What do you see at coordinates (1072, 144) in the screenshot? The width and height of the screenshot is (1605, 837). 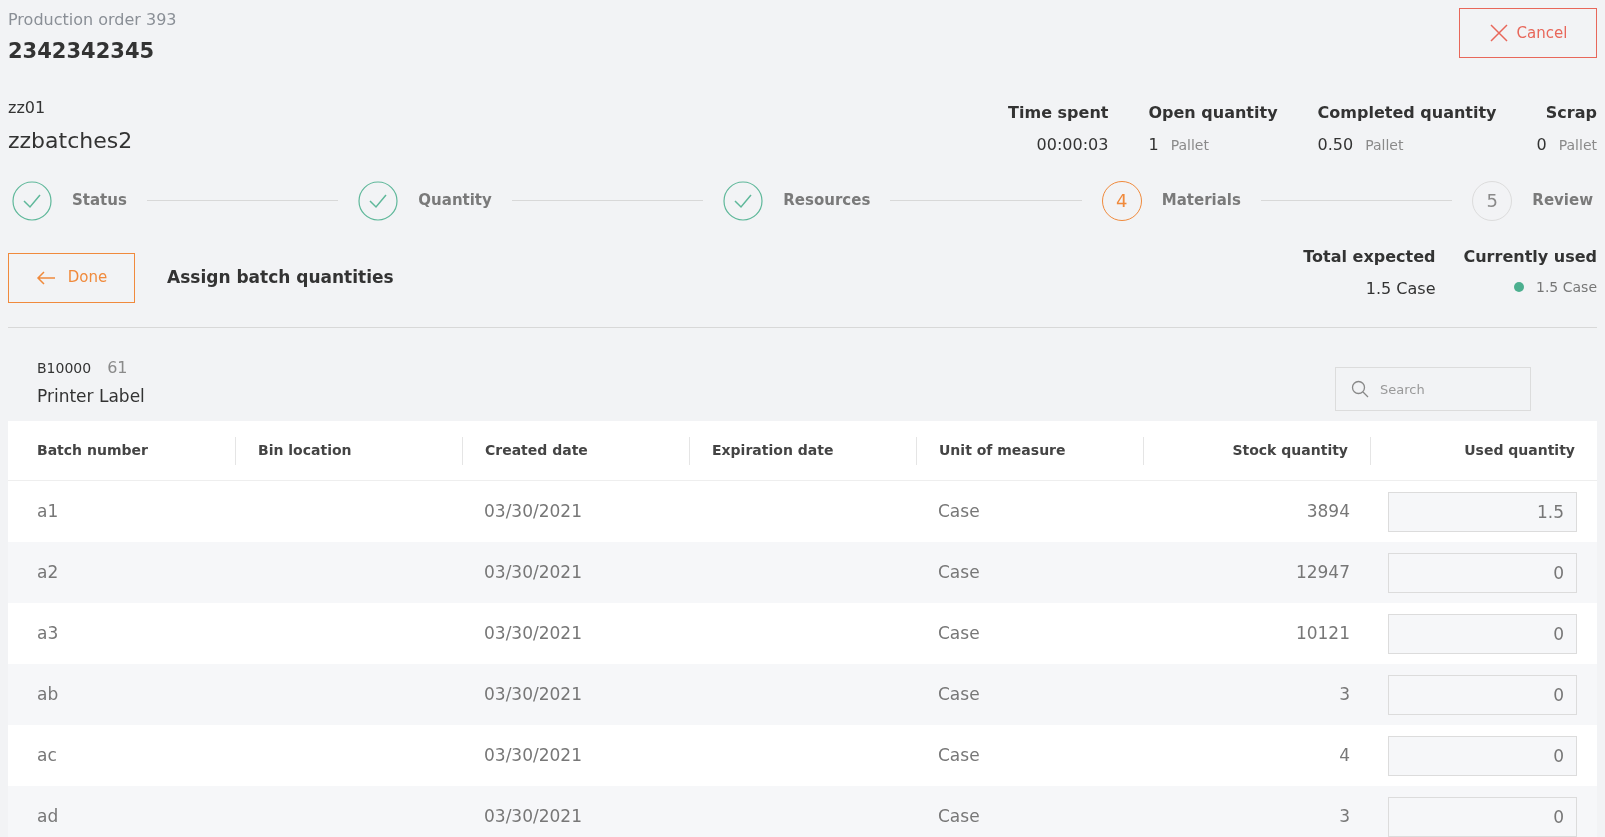 I see `stat-value: 00:00:03` at bounding box center [1072, 144].